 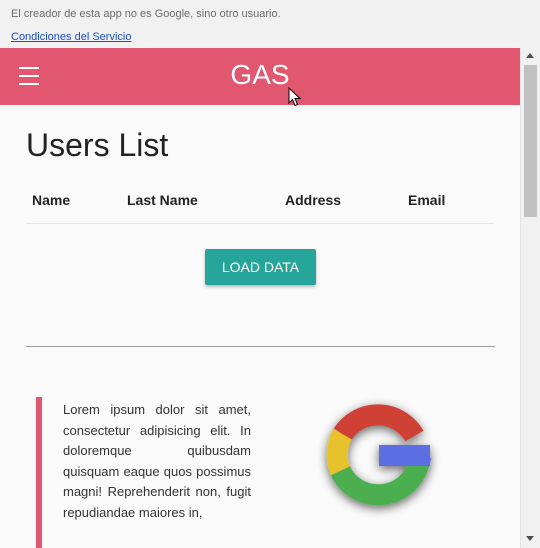 What do you see at coordinates (162, 200) in the screenshot?
I see `column-header-last-name: Last Name` at bounding box center [162, 200].